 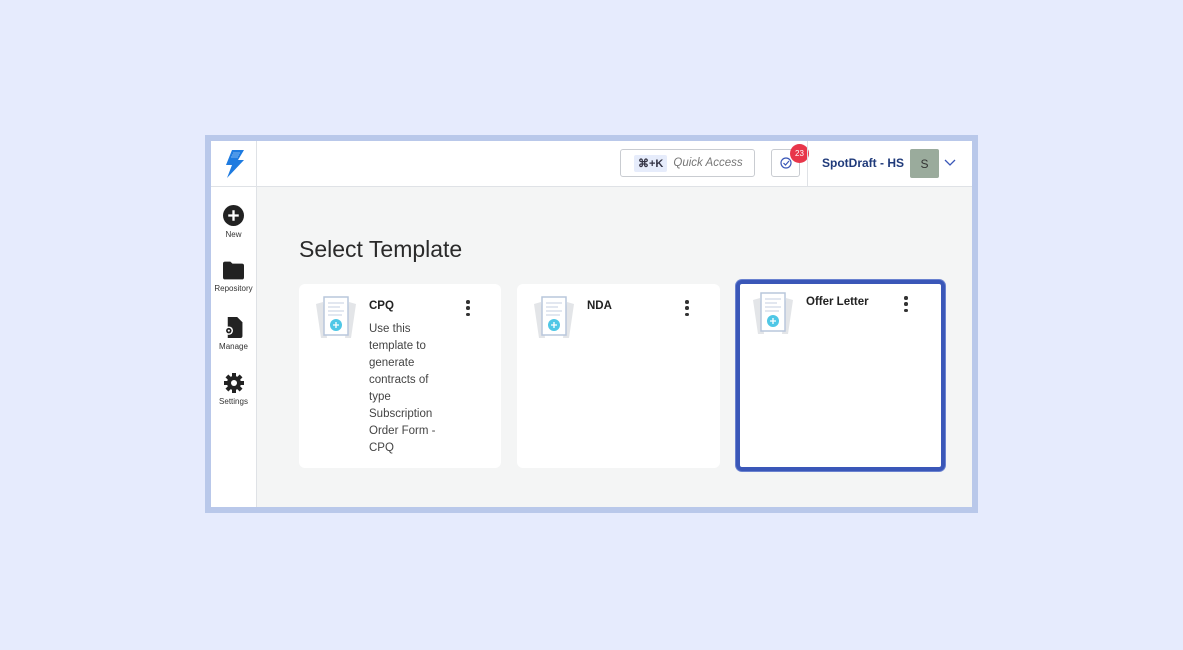 I want to click on sidebar: New Repository Manage Settings, so click(x=234, y=324).